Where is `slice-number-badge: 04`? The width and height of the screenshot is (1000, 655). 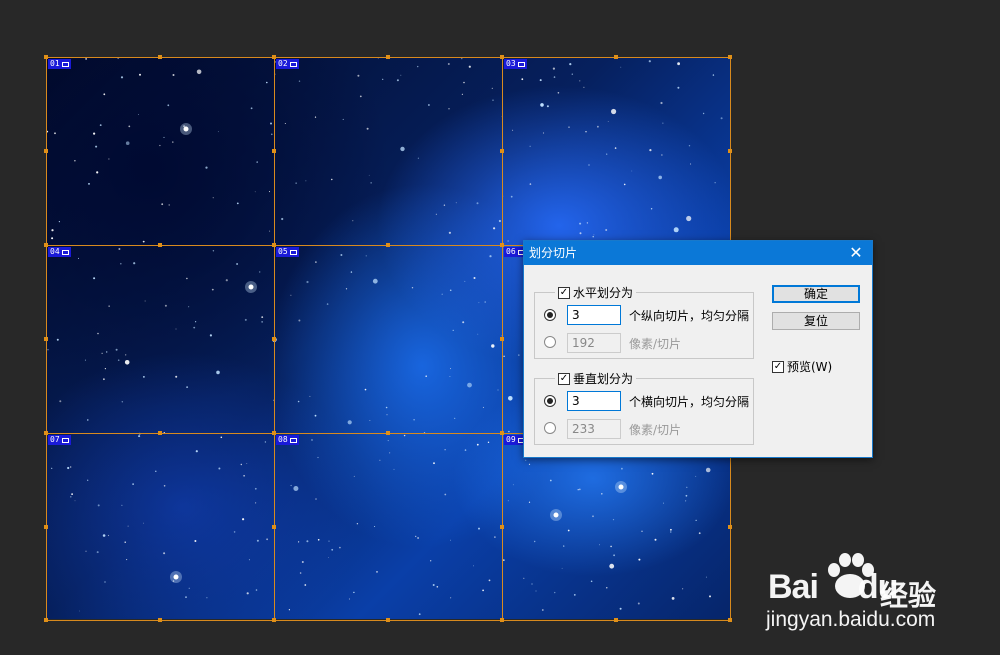
slice-number-badge: 04 is located at coordinates (59, 252).